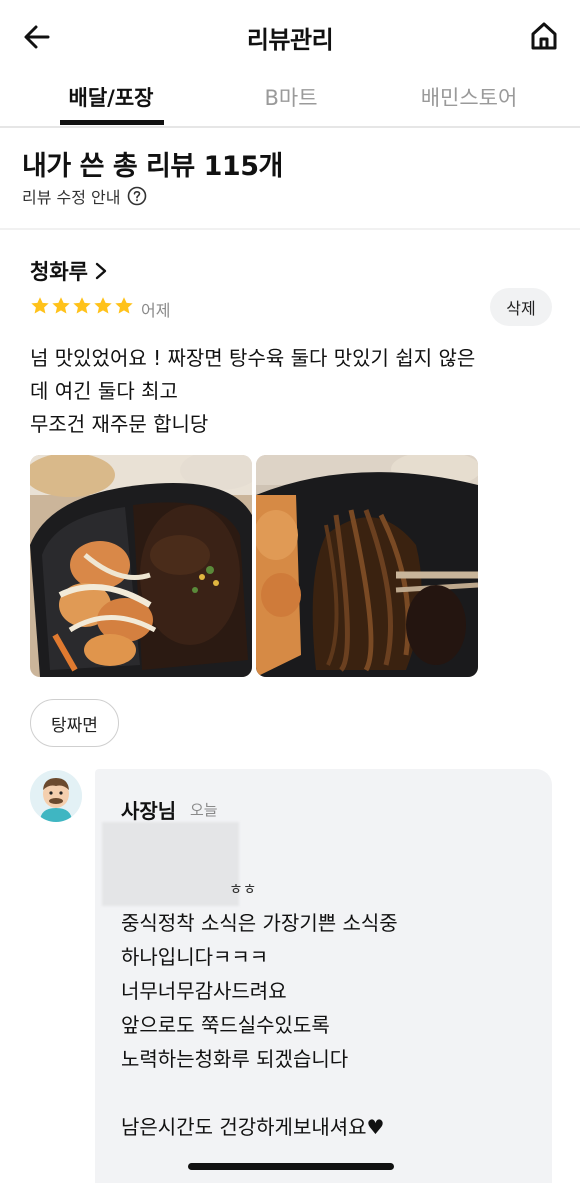 The image size is (580, 1183). What do you see at coordinates (235, 1059) in the screenshot?
I see `owner-reply-line: 노력하는청화루 되겠습니다` at bounding box center [235, 1059].